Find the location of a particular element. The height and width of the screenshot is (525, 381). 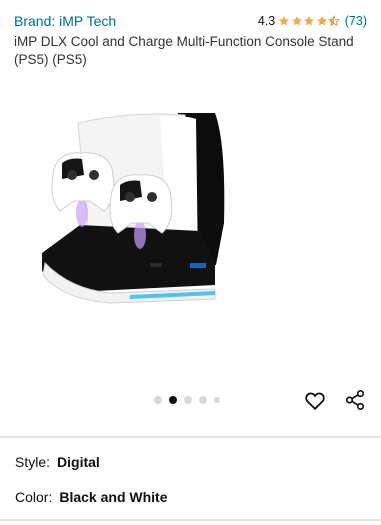

share-icon is located at coordinates (355, 400).